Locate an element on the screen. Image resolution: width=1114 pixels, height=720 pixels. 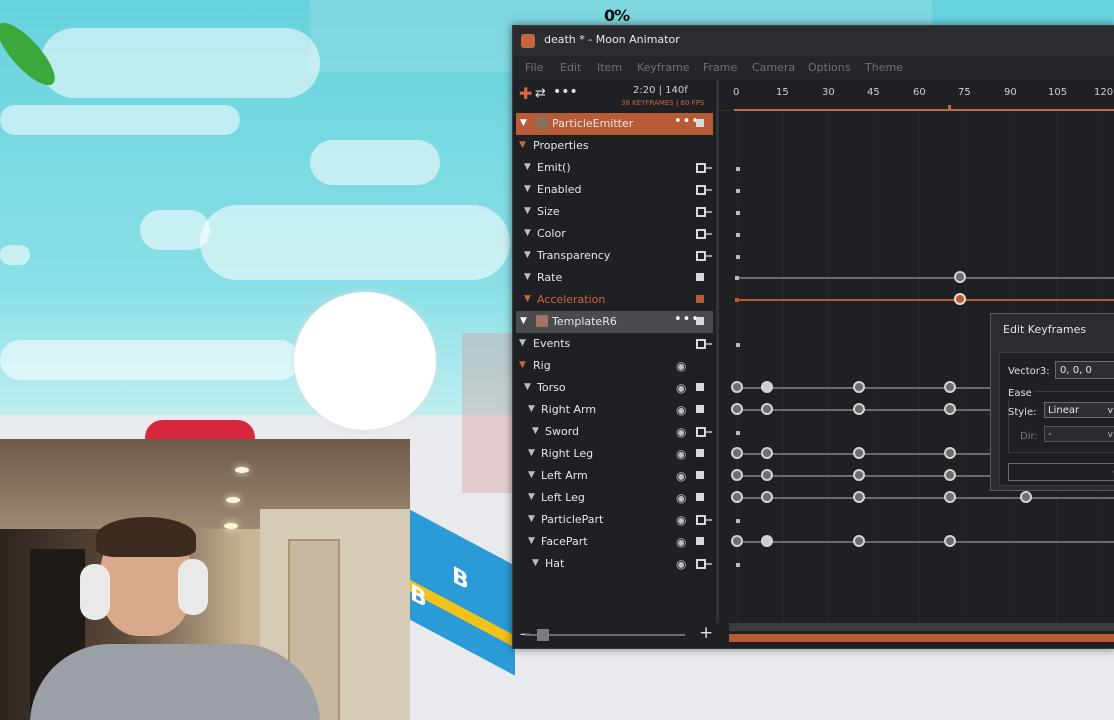
tree-item-enabled: ▼ Enabled is located at coordinates (613, 190).